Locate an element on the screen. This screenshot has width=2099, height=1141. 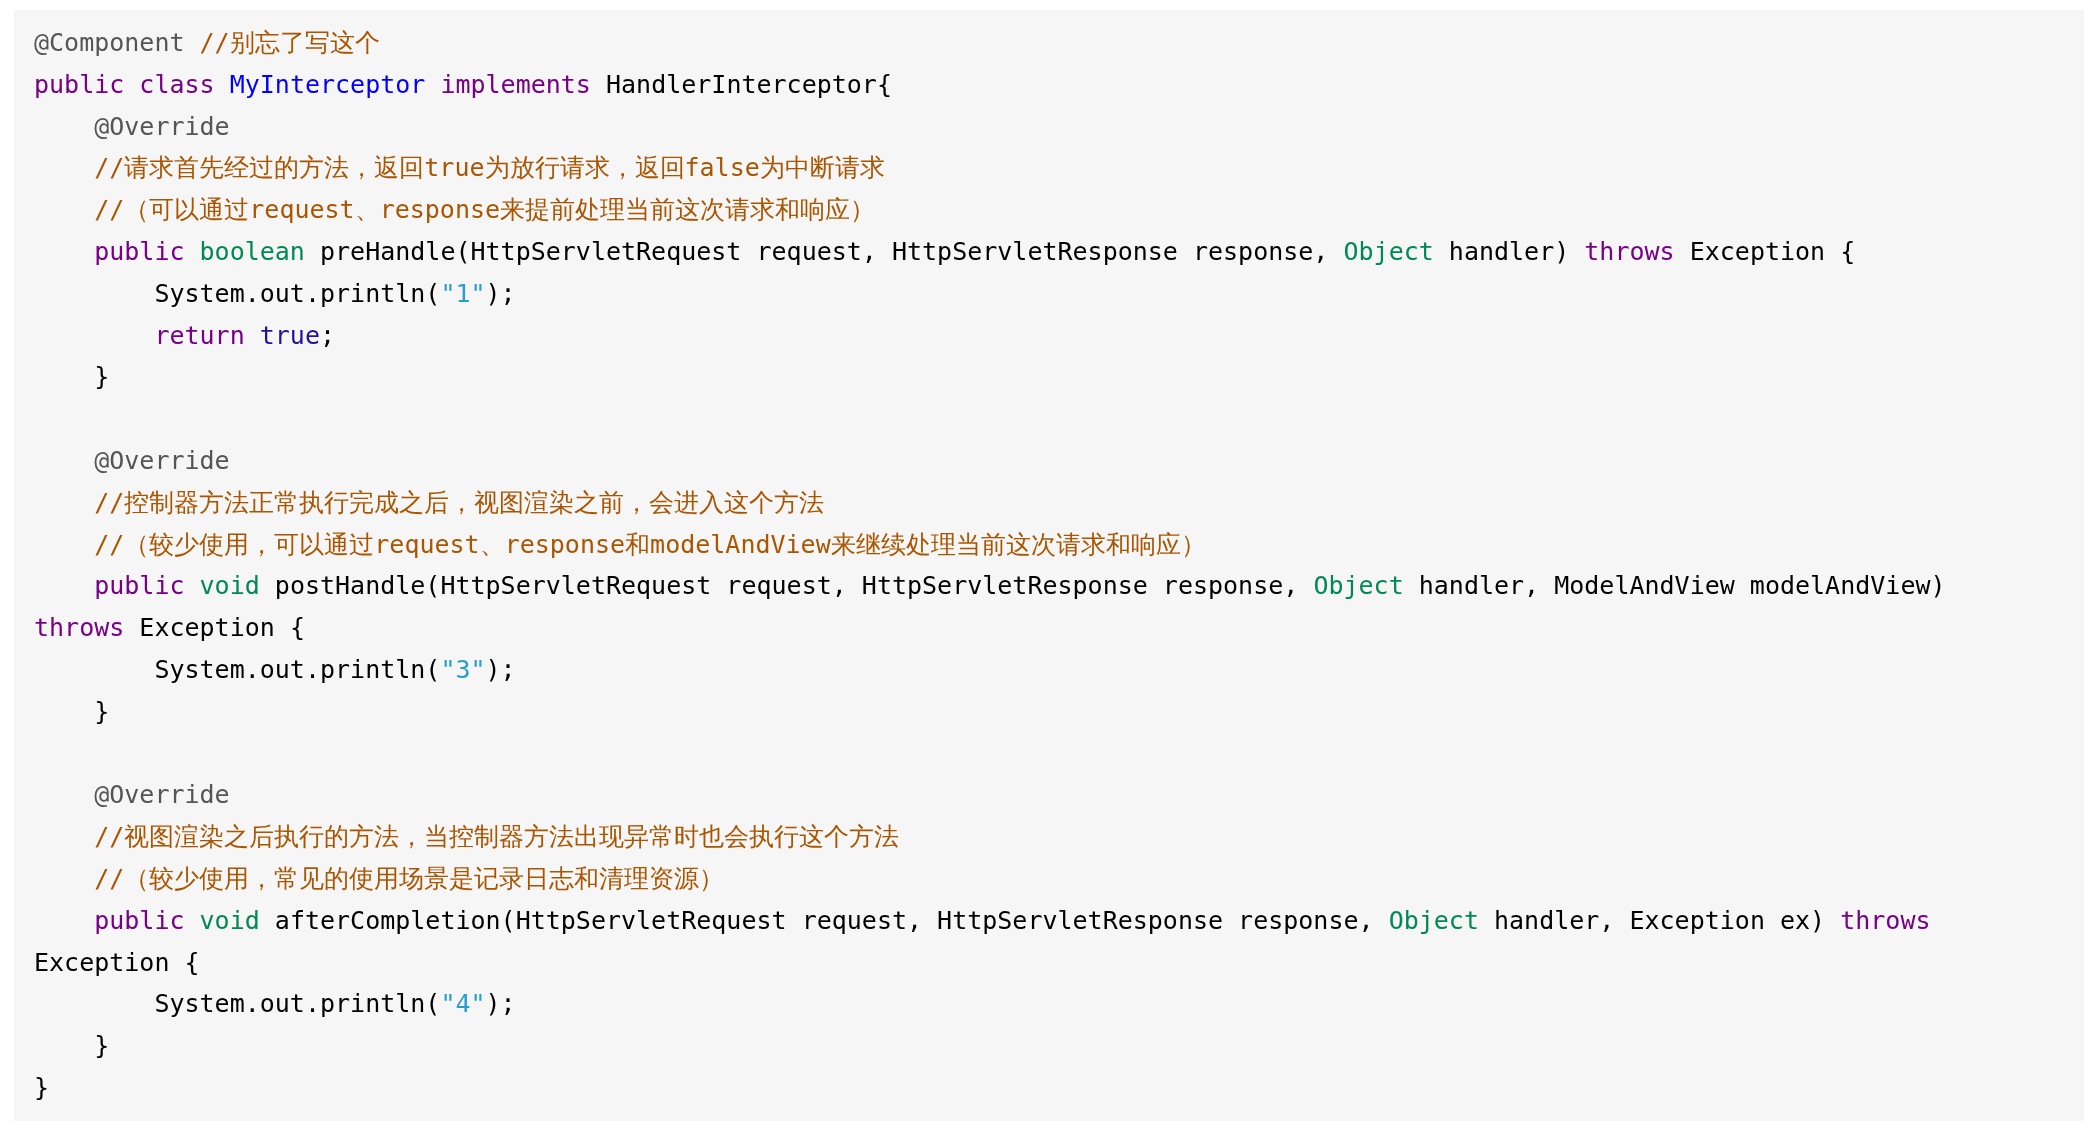
code-line: System.out.println("4"); is located at coordinates (334, 1004).